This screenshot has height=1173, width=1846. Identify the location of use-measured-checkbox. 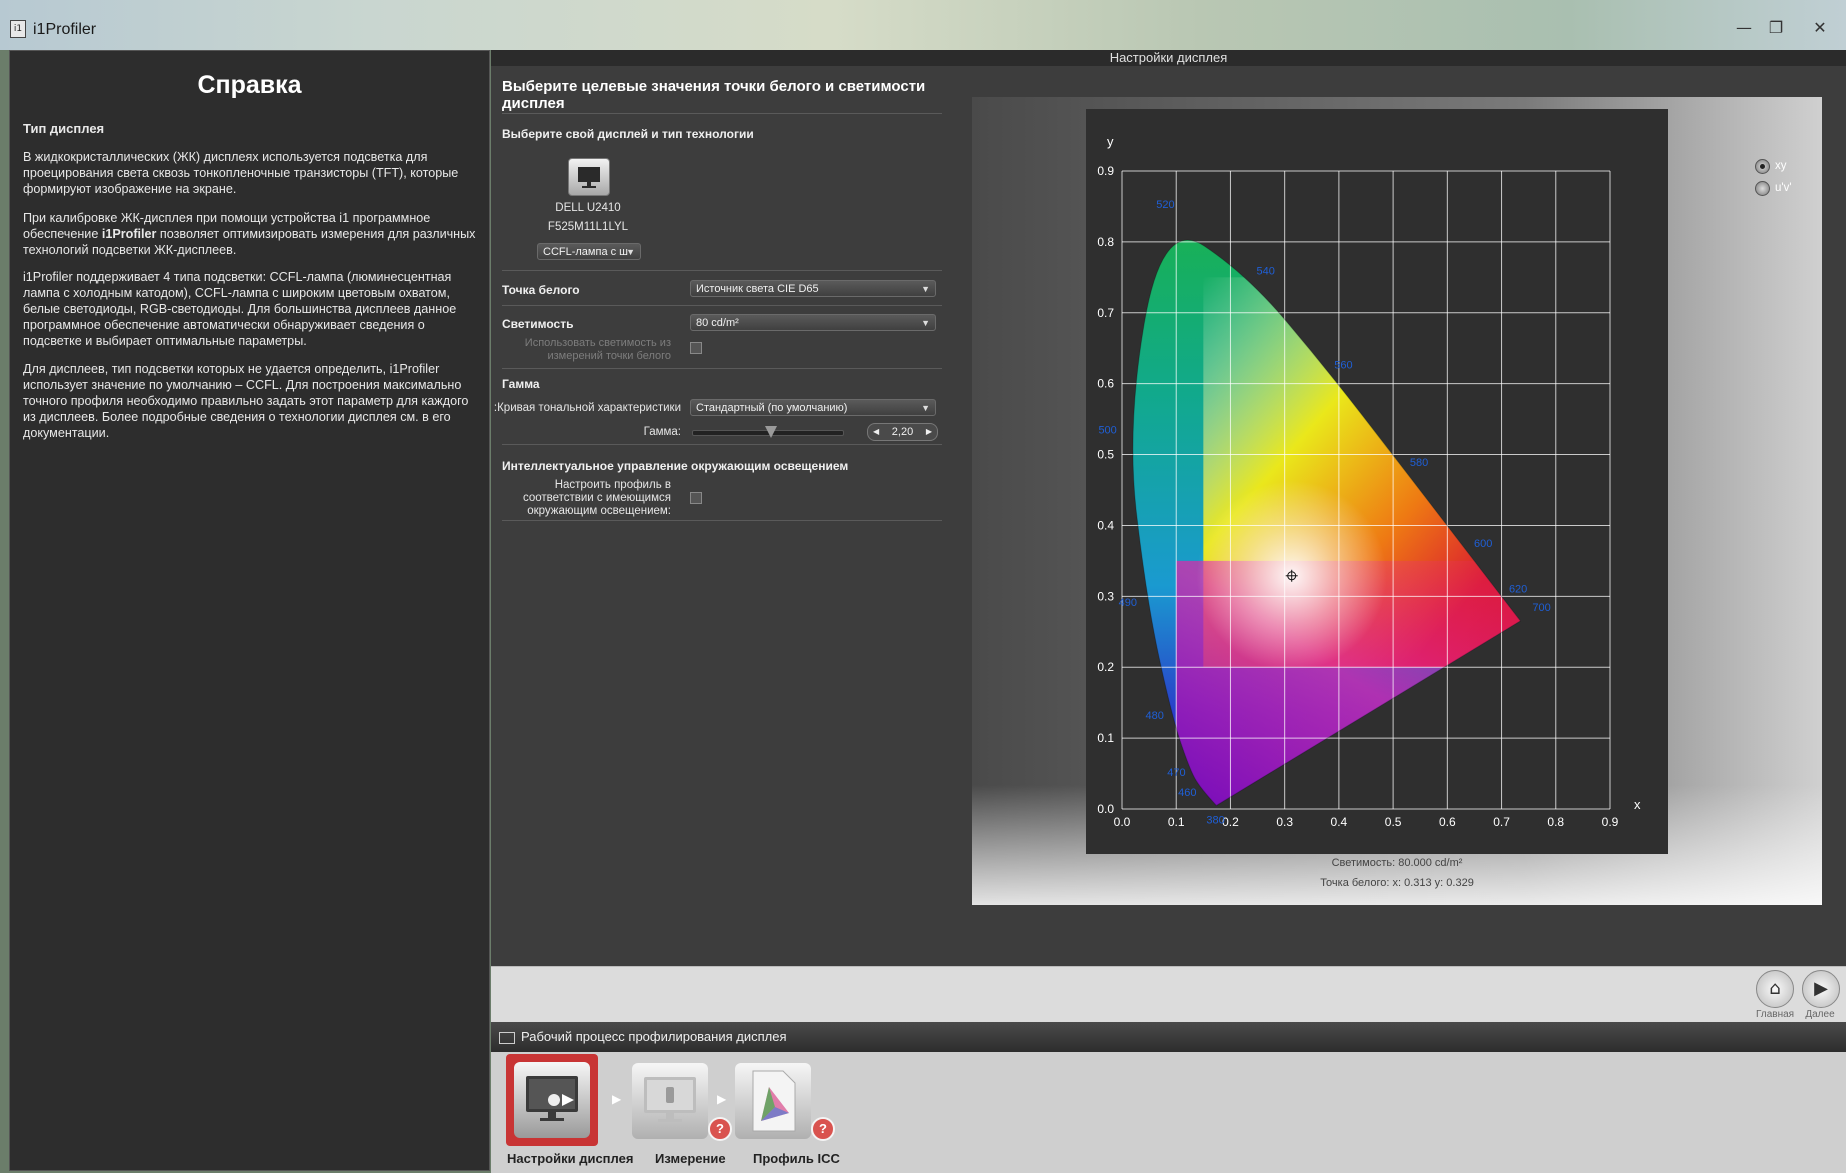
(696, 348).